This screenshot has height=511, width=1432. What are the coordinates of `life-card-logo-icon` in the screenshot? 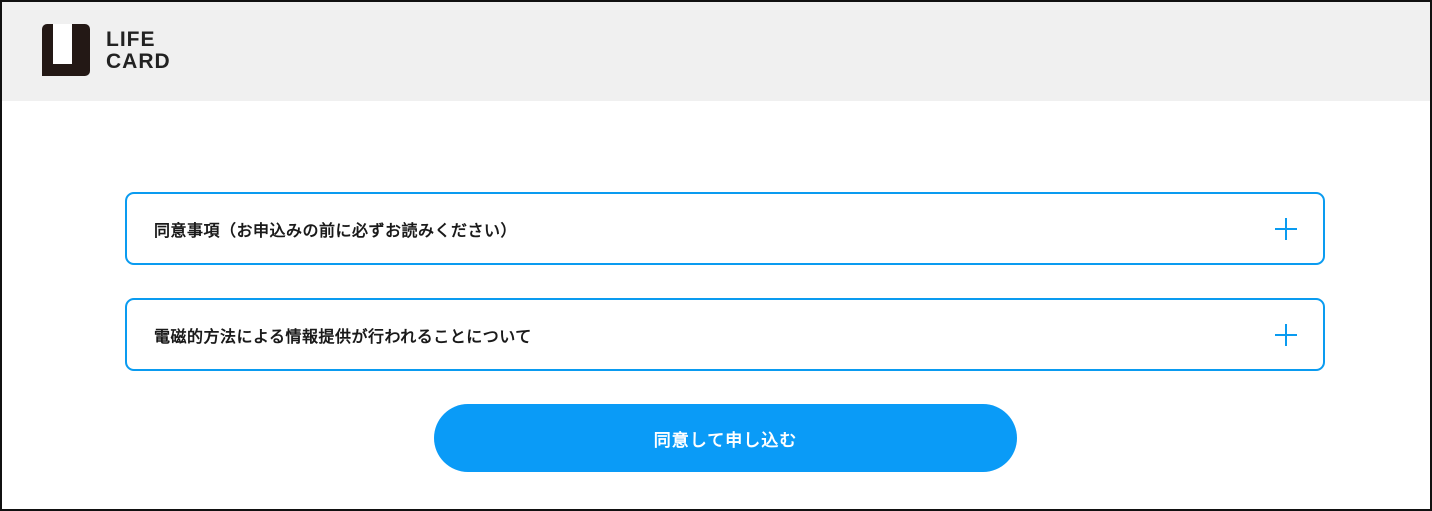 It's located at (66, 50).